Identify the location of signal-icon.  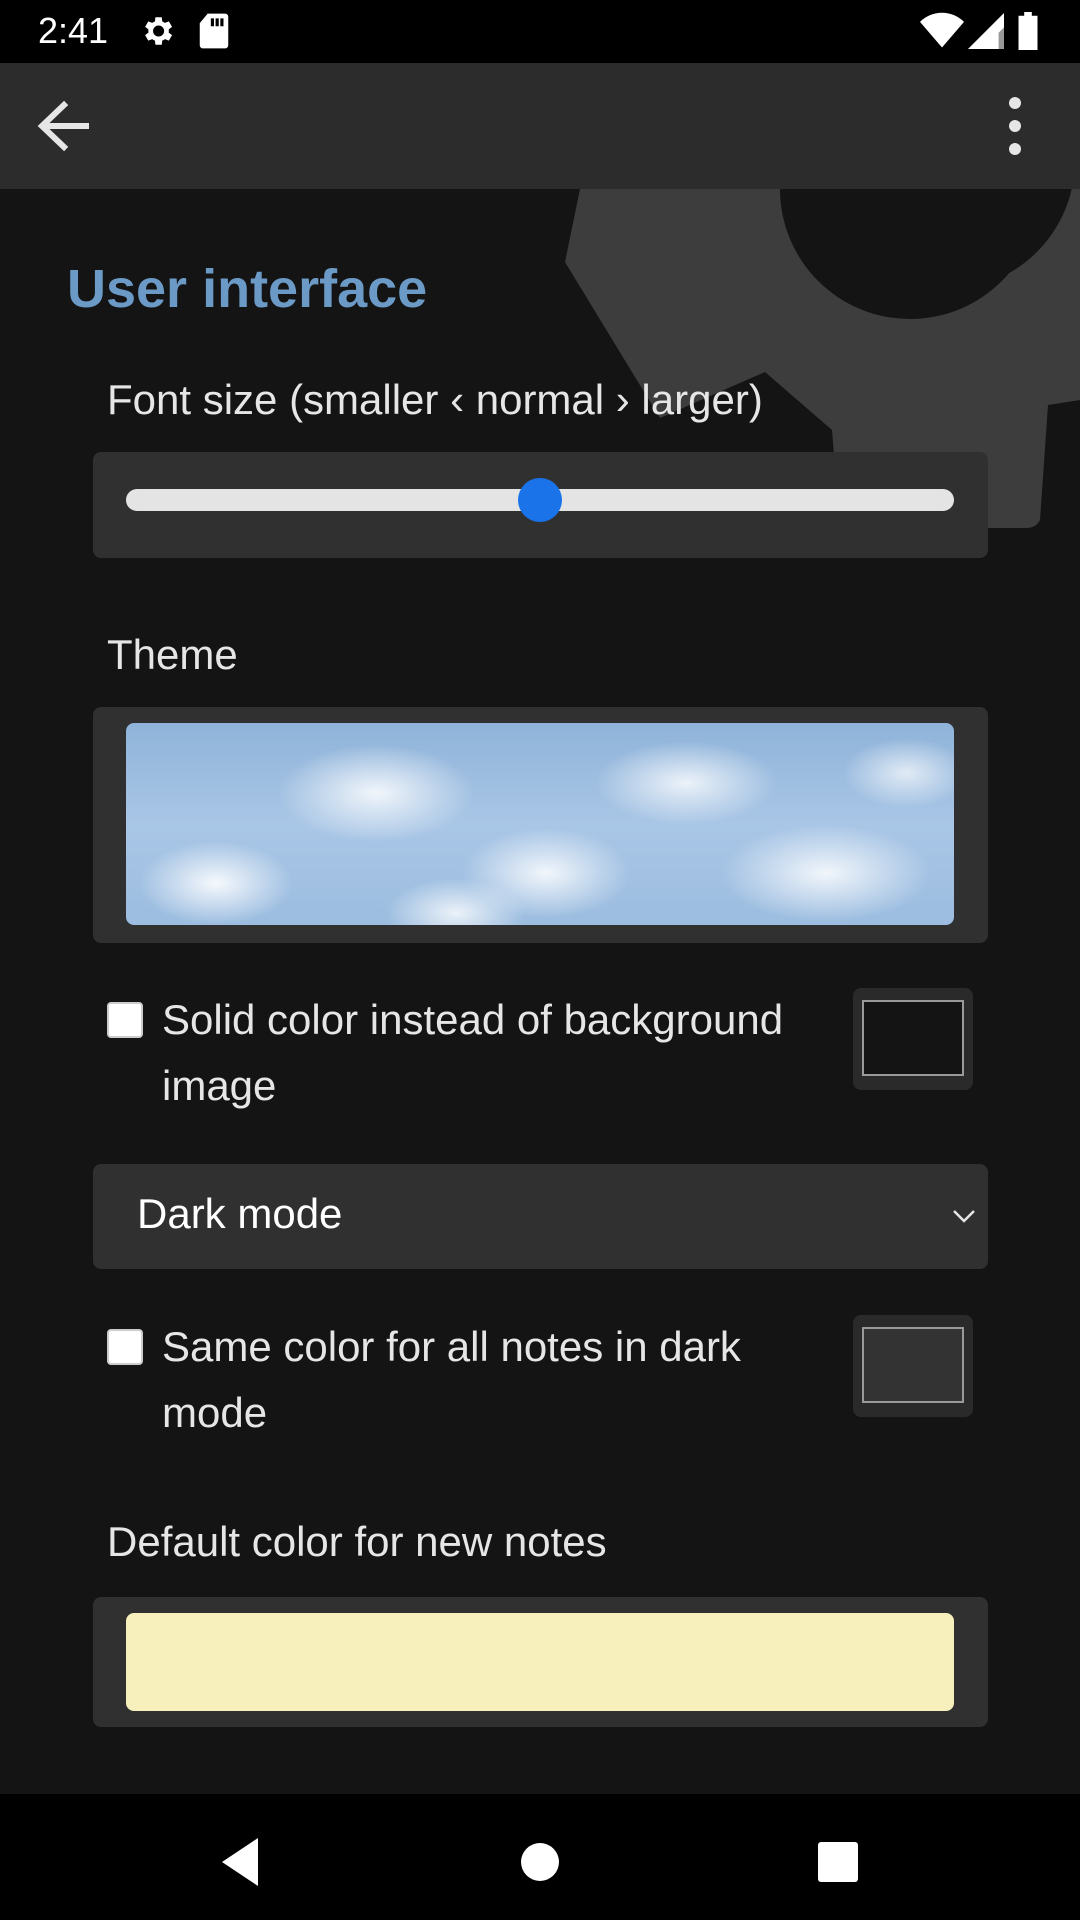
(986, 31).